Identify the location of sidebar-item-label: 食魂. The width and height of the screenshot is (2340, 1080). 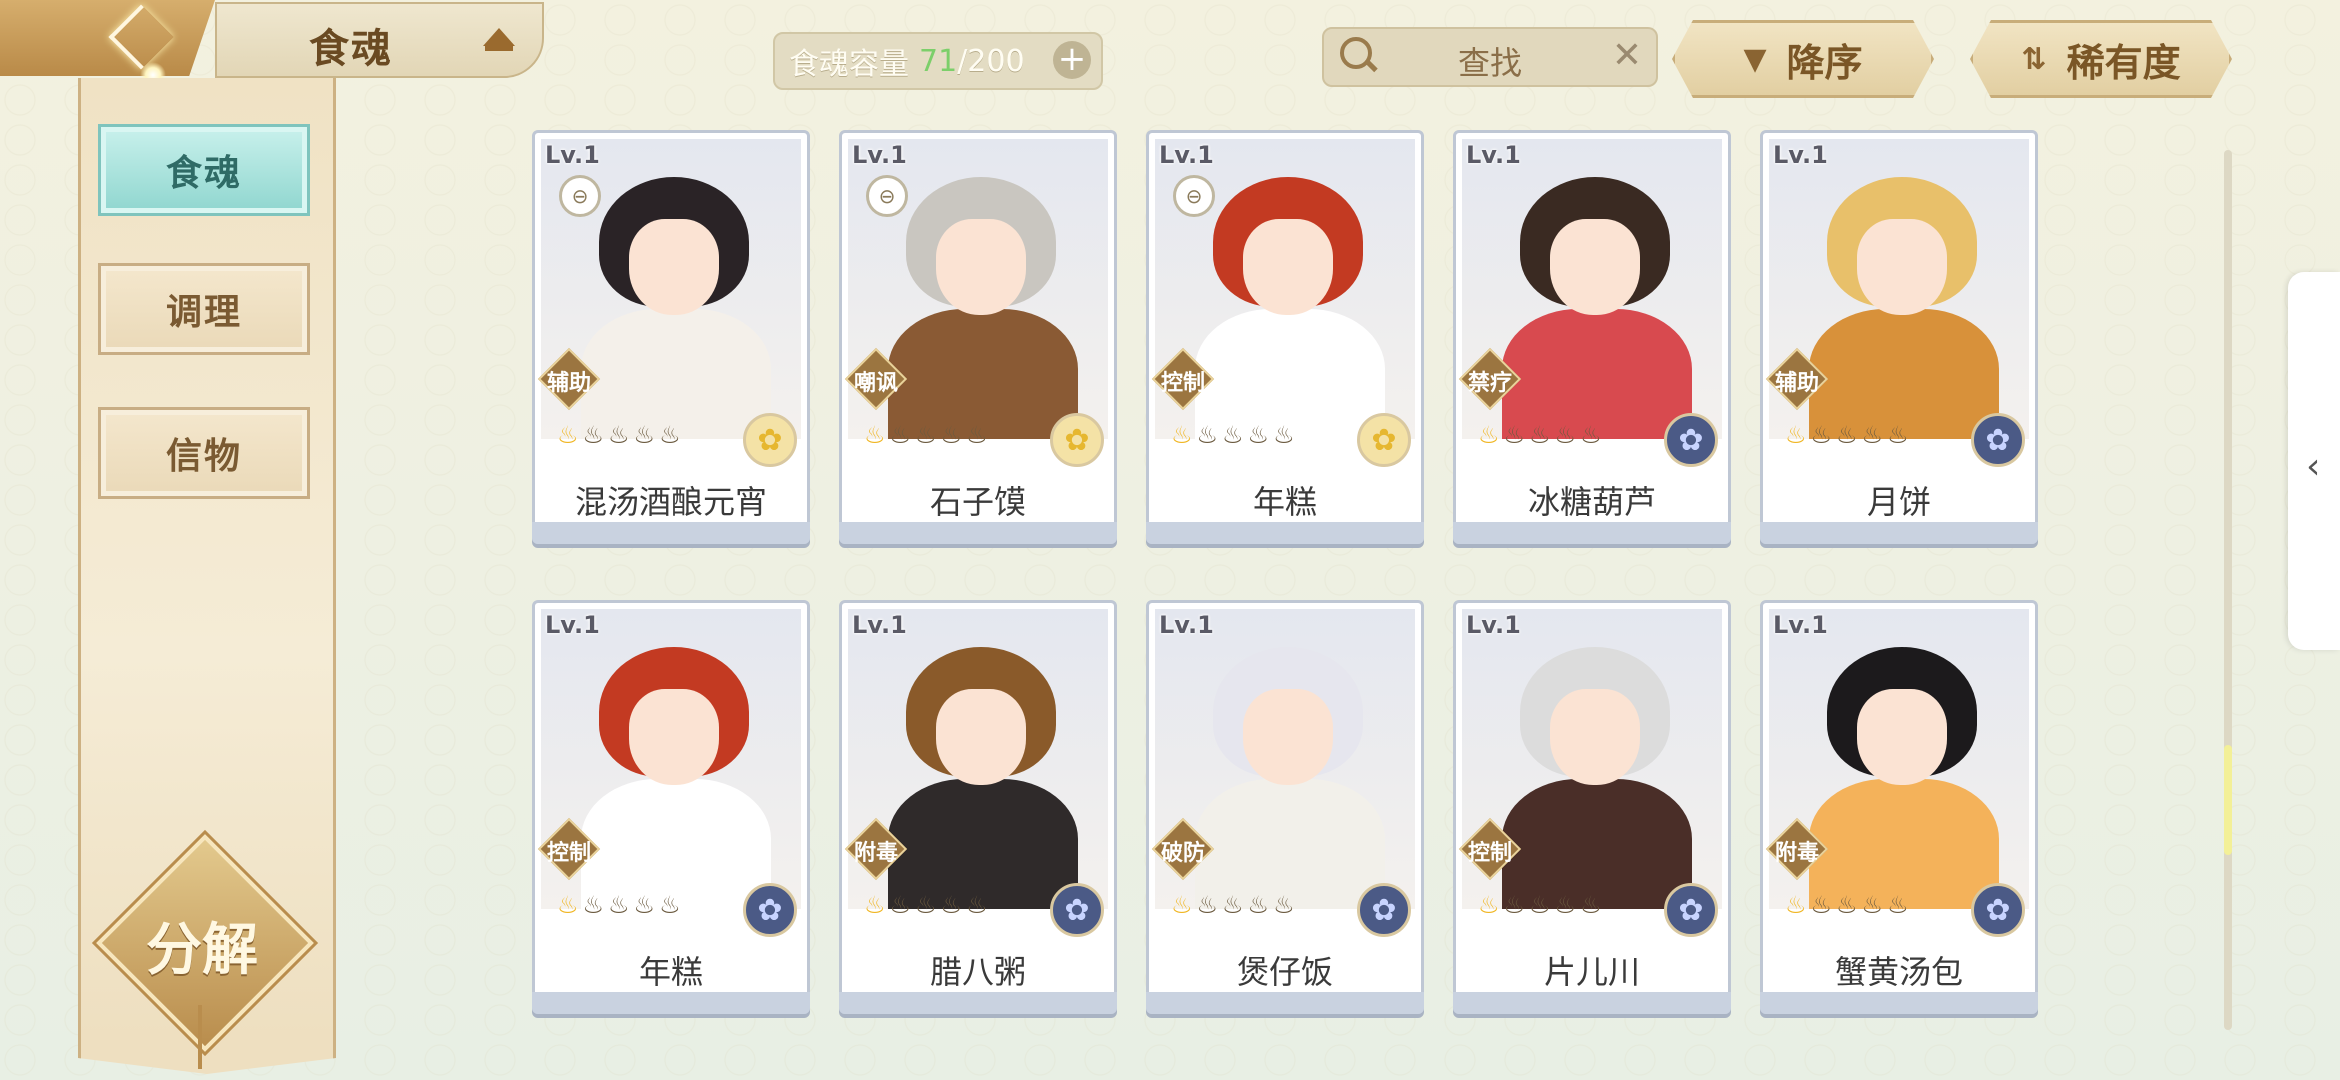
(203, 173).